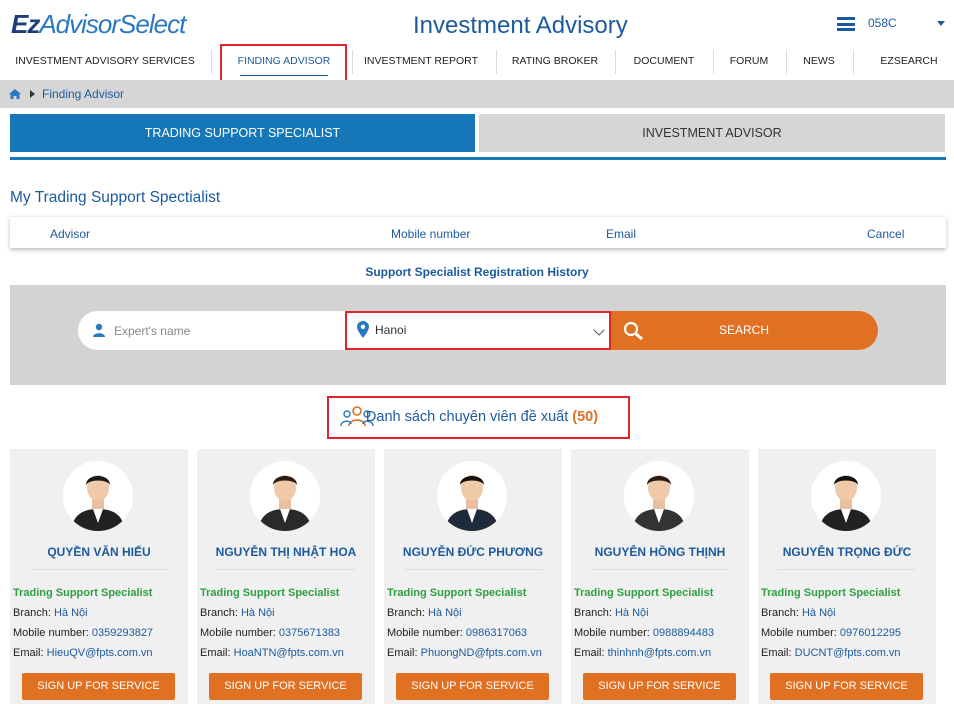 This screenshot has width=954, height=704. What do you see at coordinates (477, 94) in the screenshot?
I see `breadcrumb: Finding Advisor` at bounding box center [477, 94].